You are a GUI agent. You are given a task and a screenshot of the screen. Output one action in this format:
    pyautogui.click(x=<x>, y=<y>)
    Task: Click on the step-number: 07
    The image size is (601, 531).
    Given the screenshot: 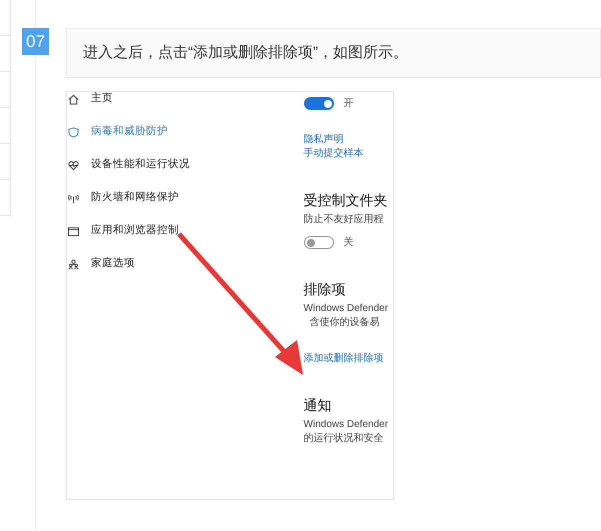 What is the action you would take?
    pyautogui.click(x=35, y=41)
    